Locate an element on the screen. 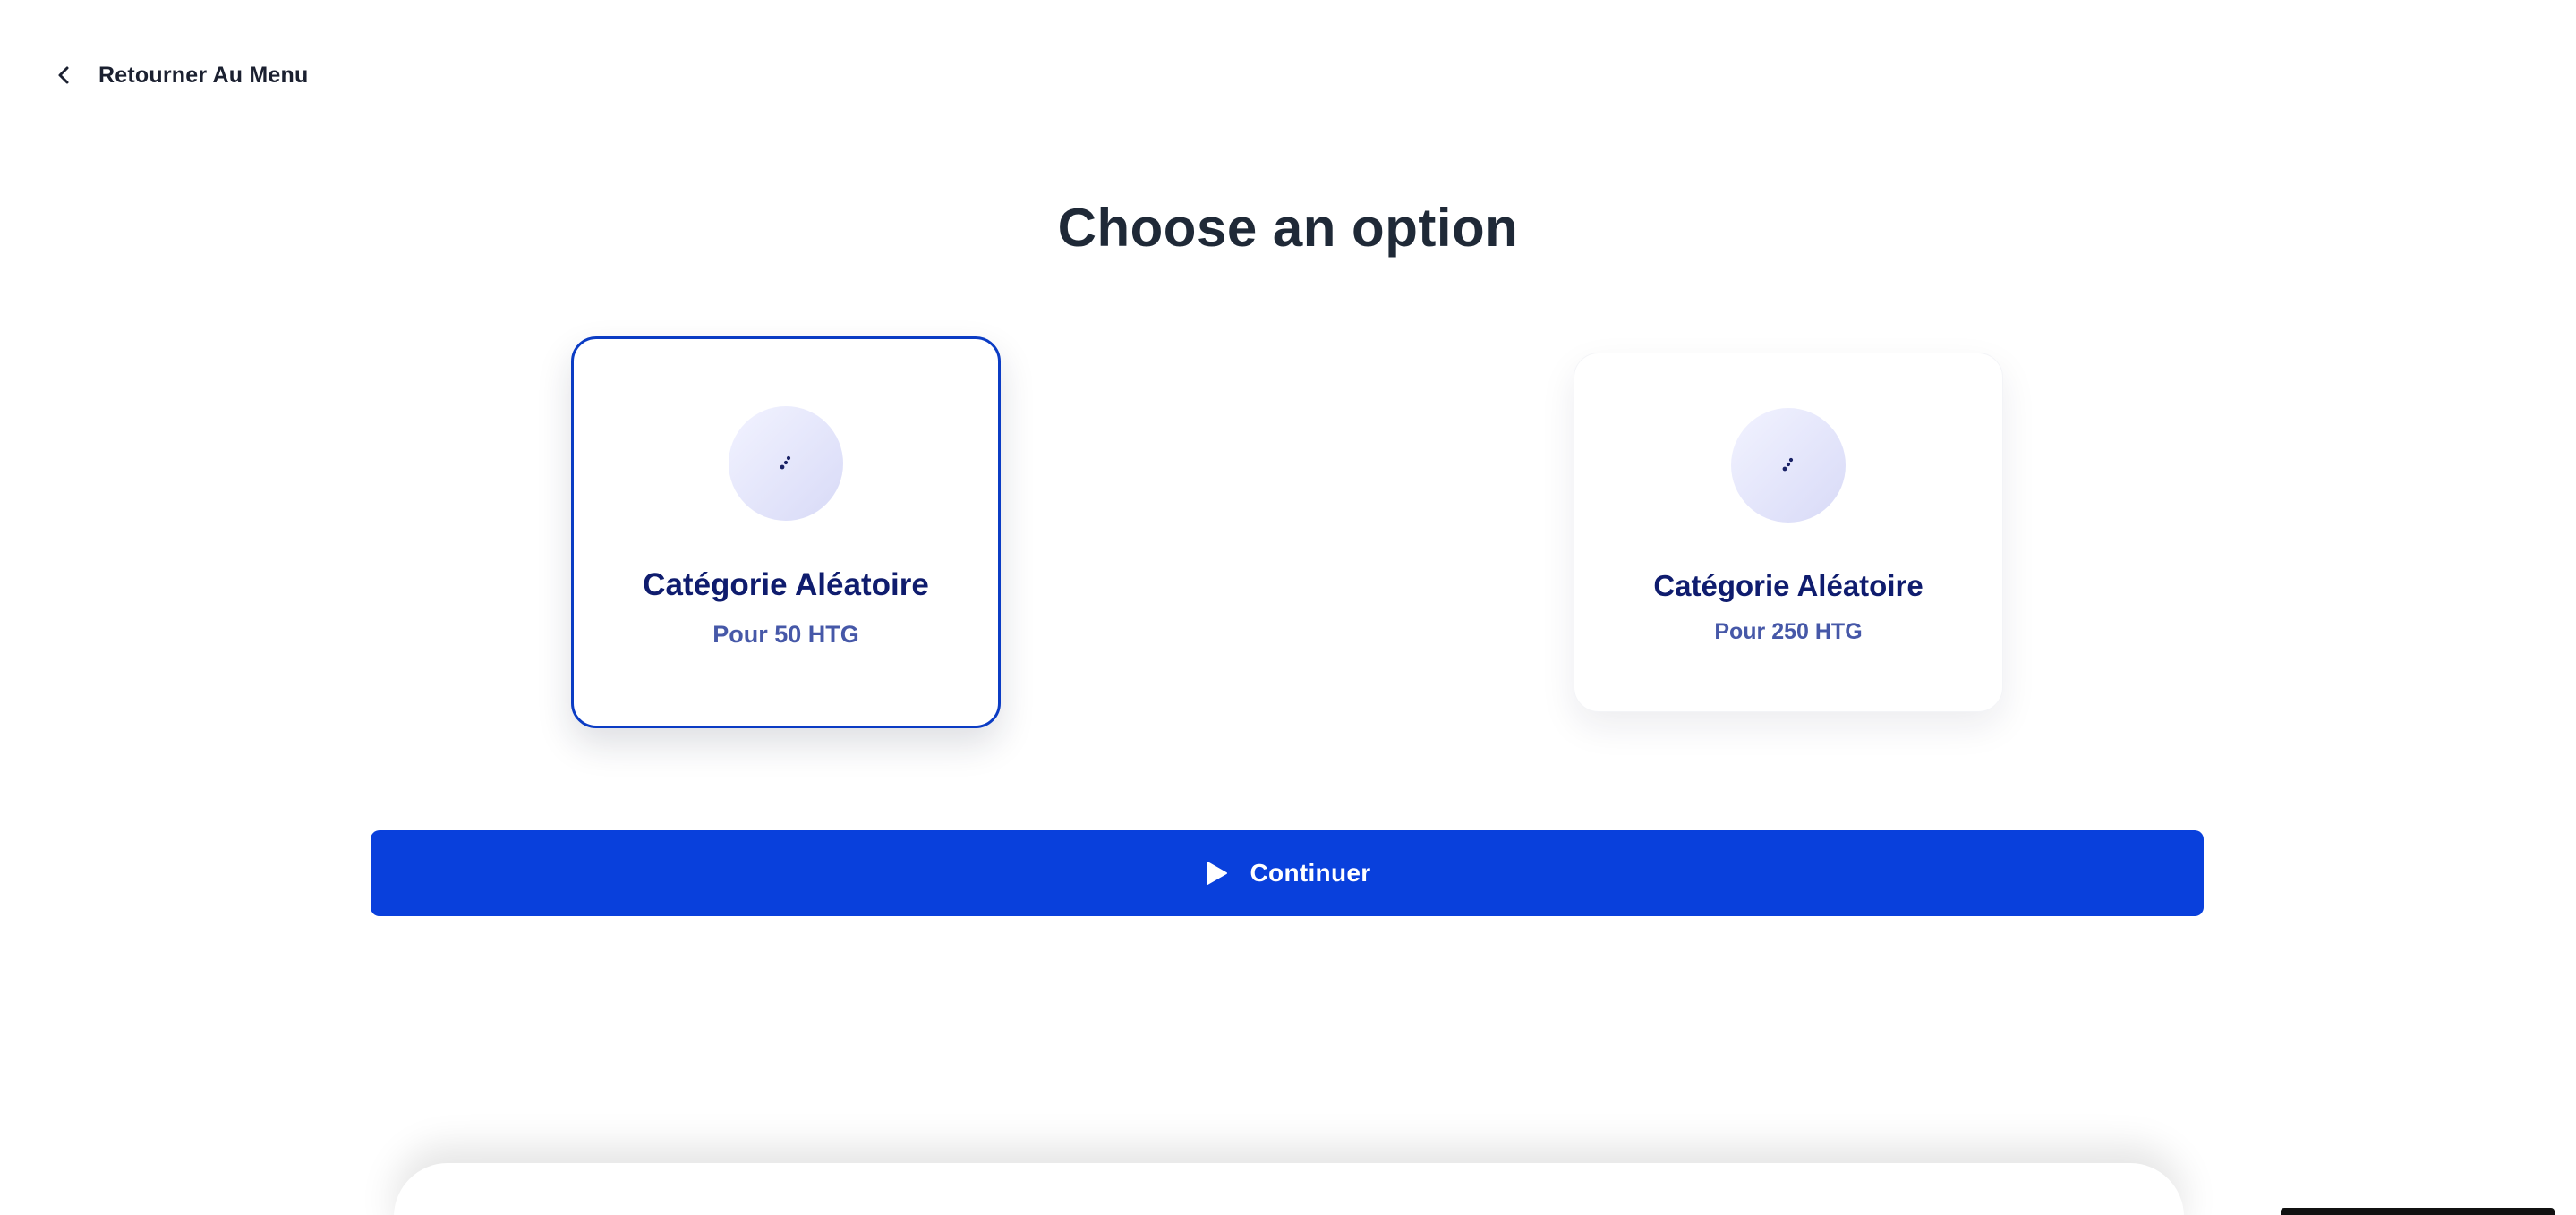  corner-bar is located at coordinates (2418, 1212).